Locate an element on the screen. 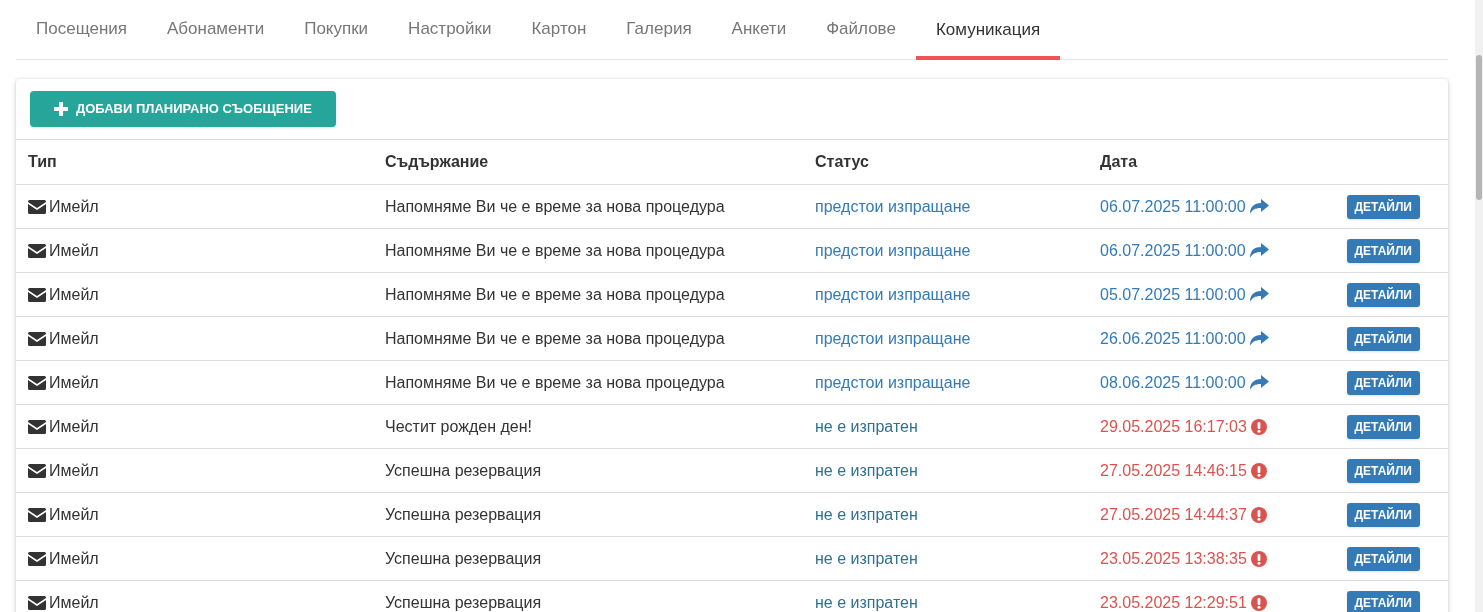 The height and width of the screenshot is (612, 1483). message-date: 23.05.2025 13:38:35 is located at coordinates (1173, 558).